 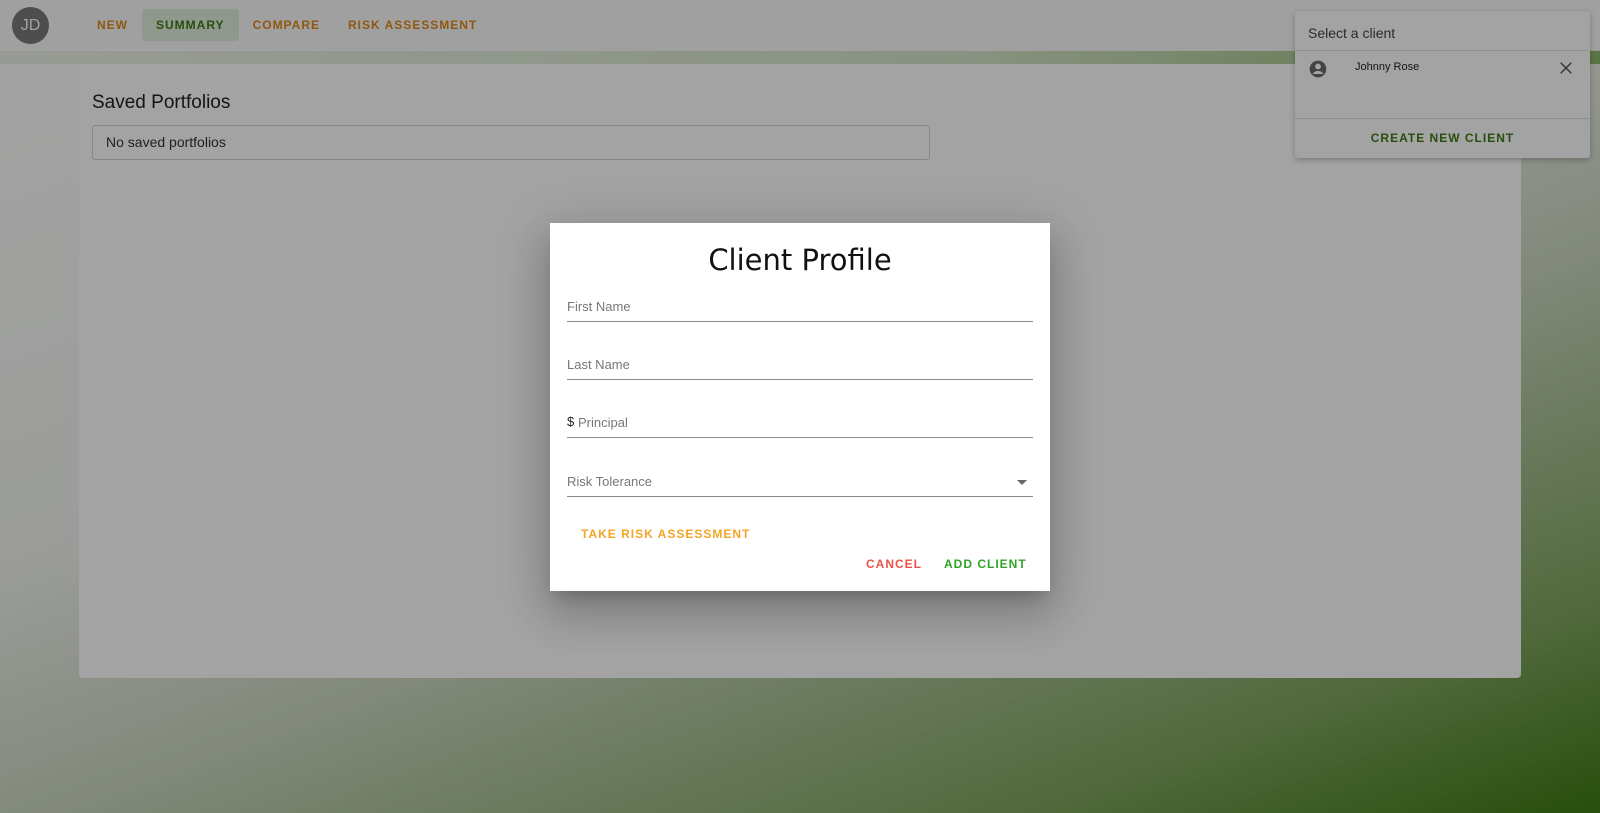 I want to click on first-name-input, so click(x=800, y=306).